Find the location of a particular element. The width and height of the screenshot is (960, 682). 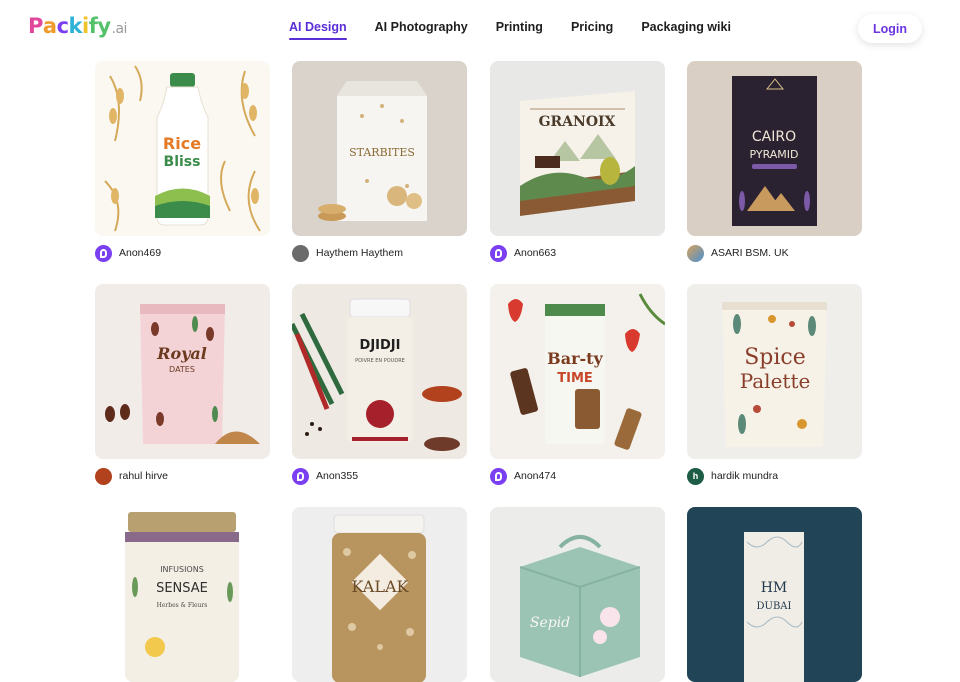

svg-text: Bar-ty is located at coordinates (575, 358).